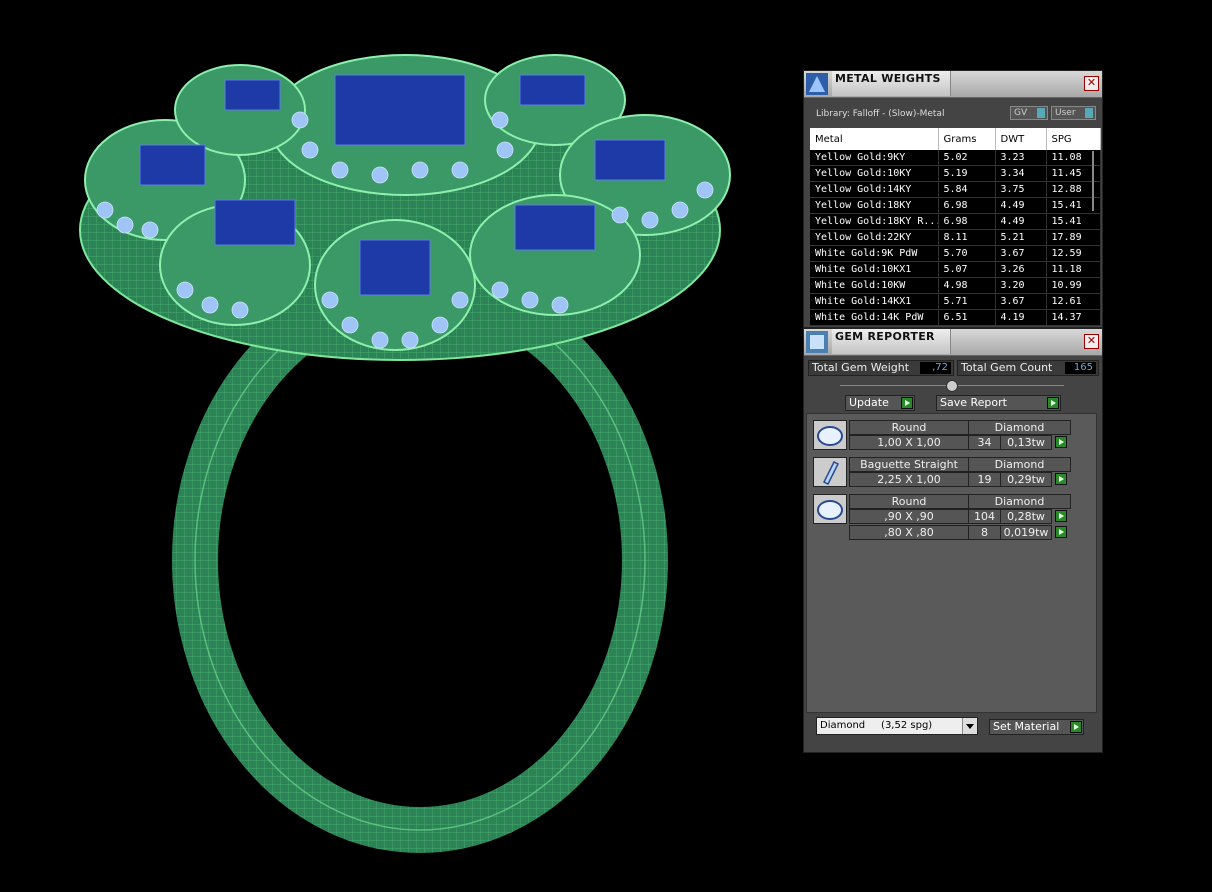 This screenshot has width=1212, height=892. I want to click on table-cell: White Gold:14KX1, so click(874, 301).